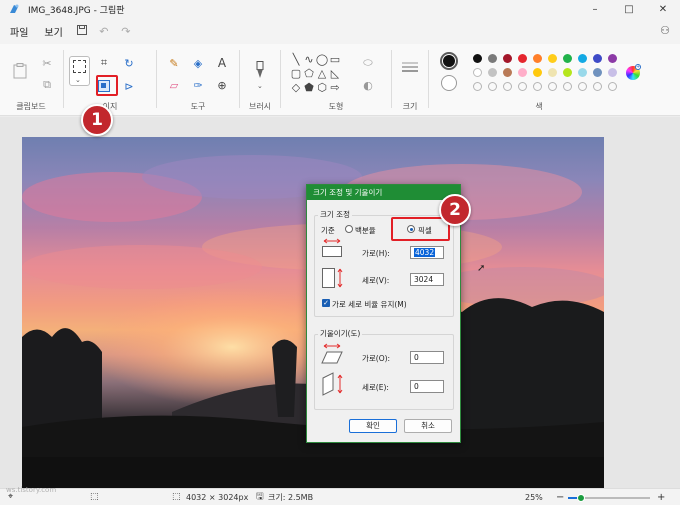 This screenshot has height=505, width=680. I want to click on secondary-color-swatch, so click(449, 83).